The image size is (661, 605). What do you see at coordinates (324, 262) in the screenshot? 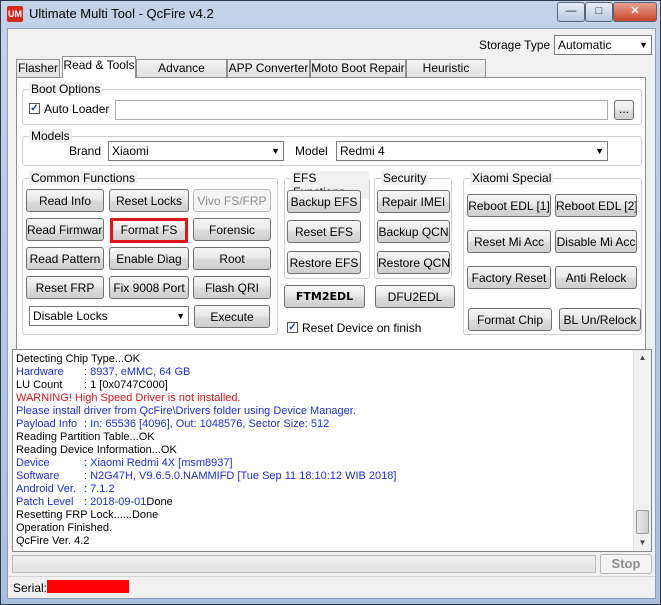
I see `restore-efs-button: Restore EFS` at bounding box center [324, 262].